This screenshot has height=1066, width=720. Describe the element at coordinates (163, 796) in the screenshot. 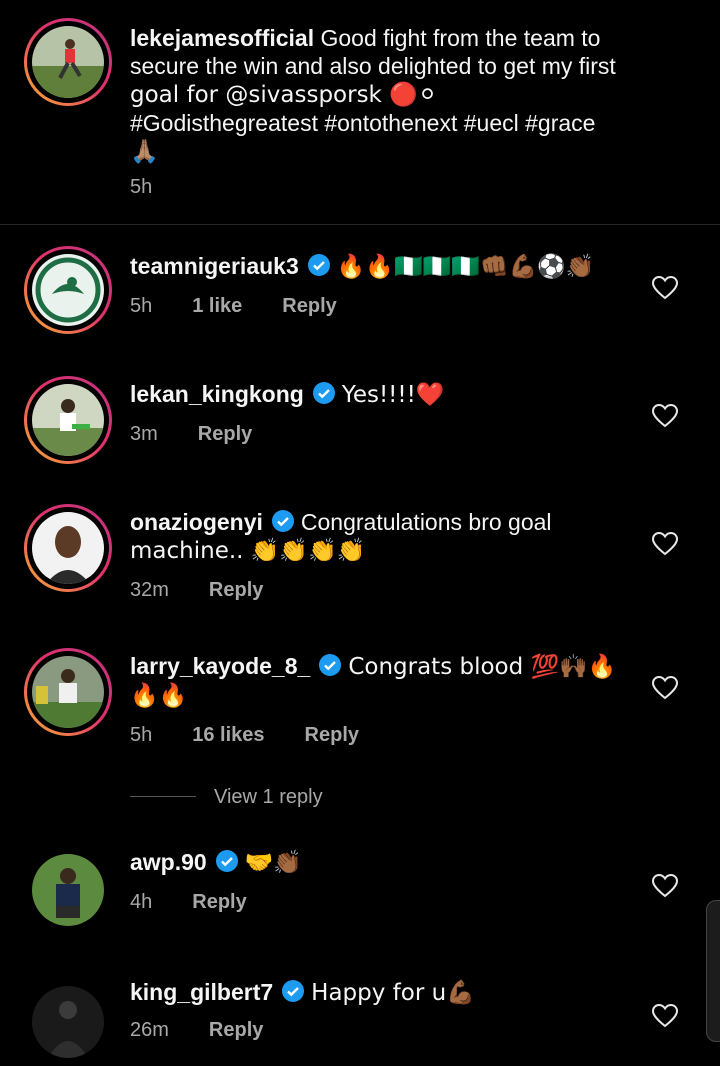

I see `view-replies-line` at that location.